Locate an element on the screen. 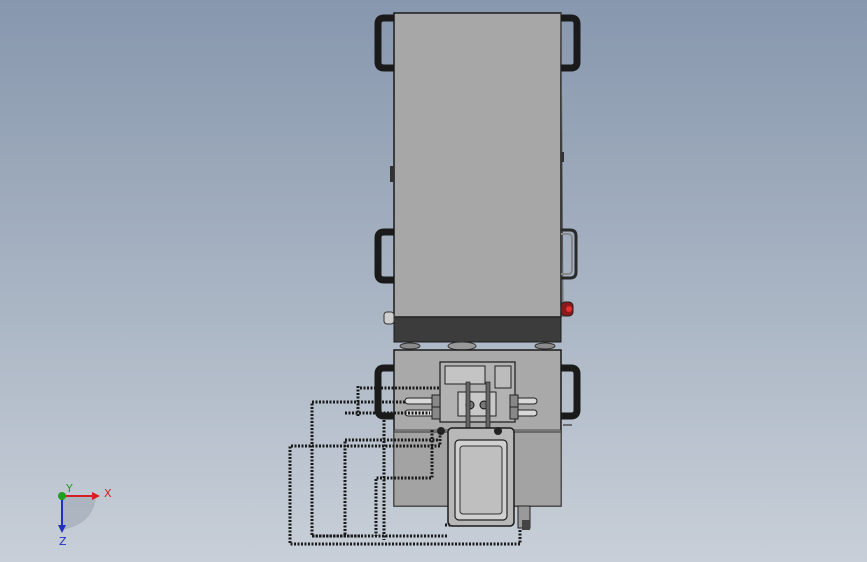 Image resolution: width=867 pixels, height=562 pixels. cartridge-tray is located at coordinates (476, 477).